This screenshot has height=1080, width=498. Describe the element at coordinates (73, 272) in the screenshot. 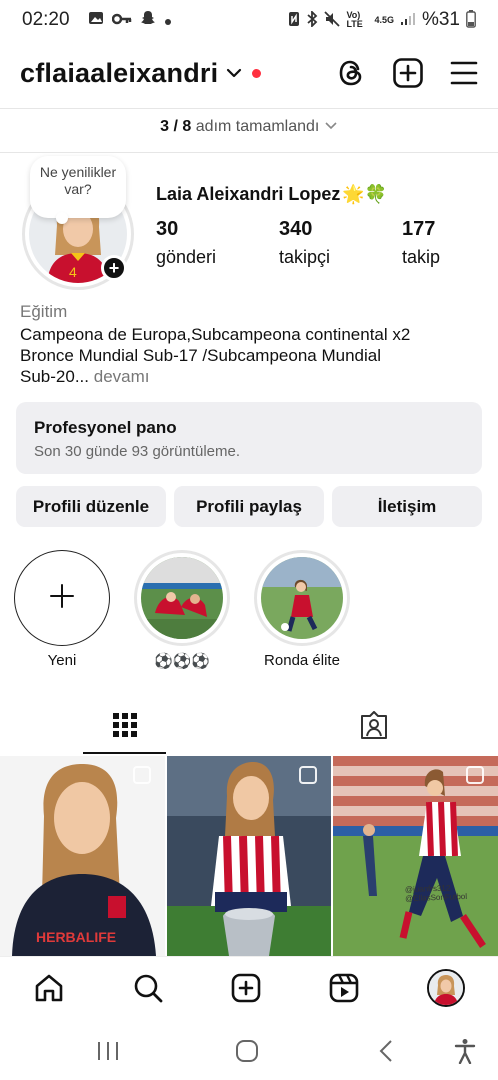

I see `svg-text: 4` at that location.